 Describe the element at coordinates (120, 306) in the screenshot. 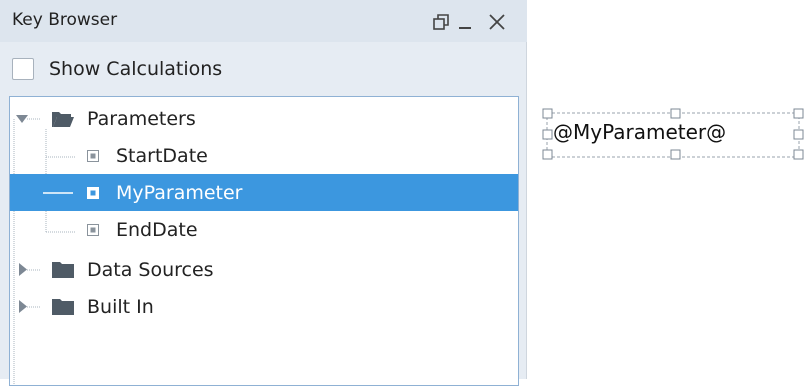

I see `tree-node-label: Built In` at that location.